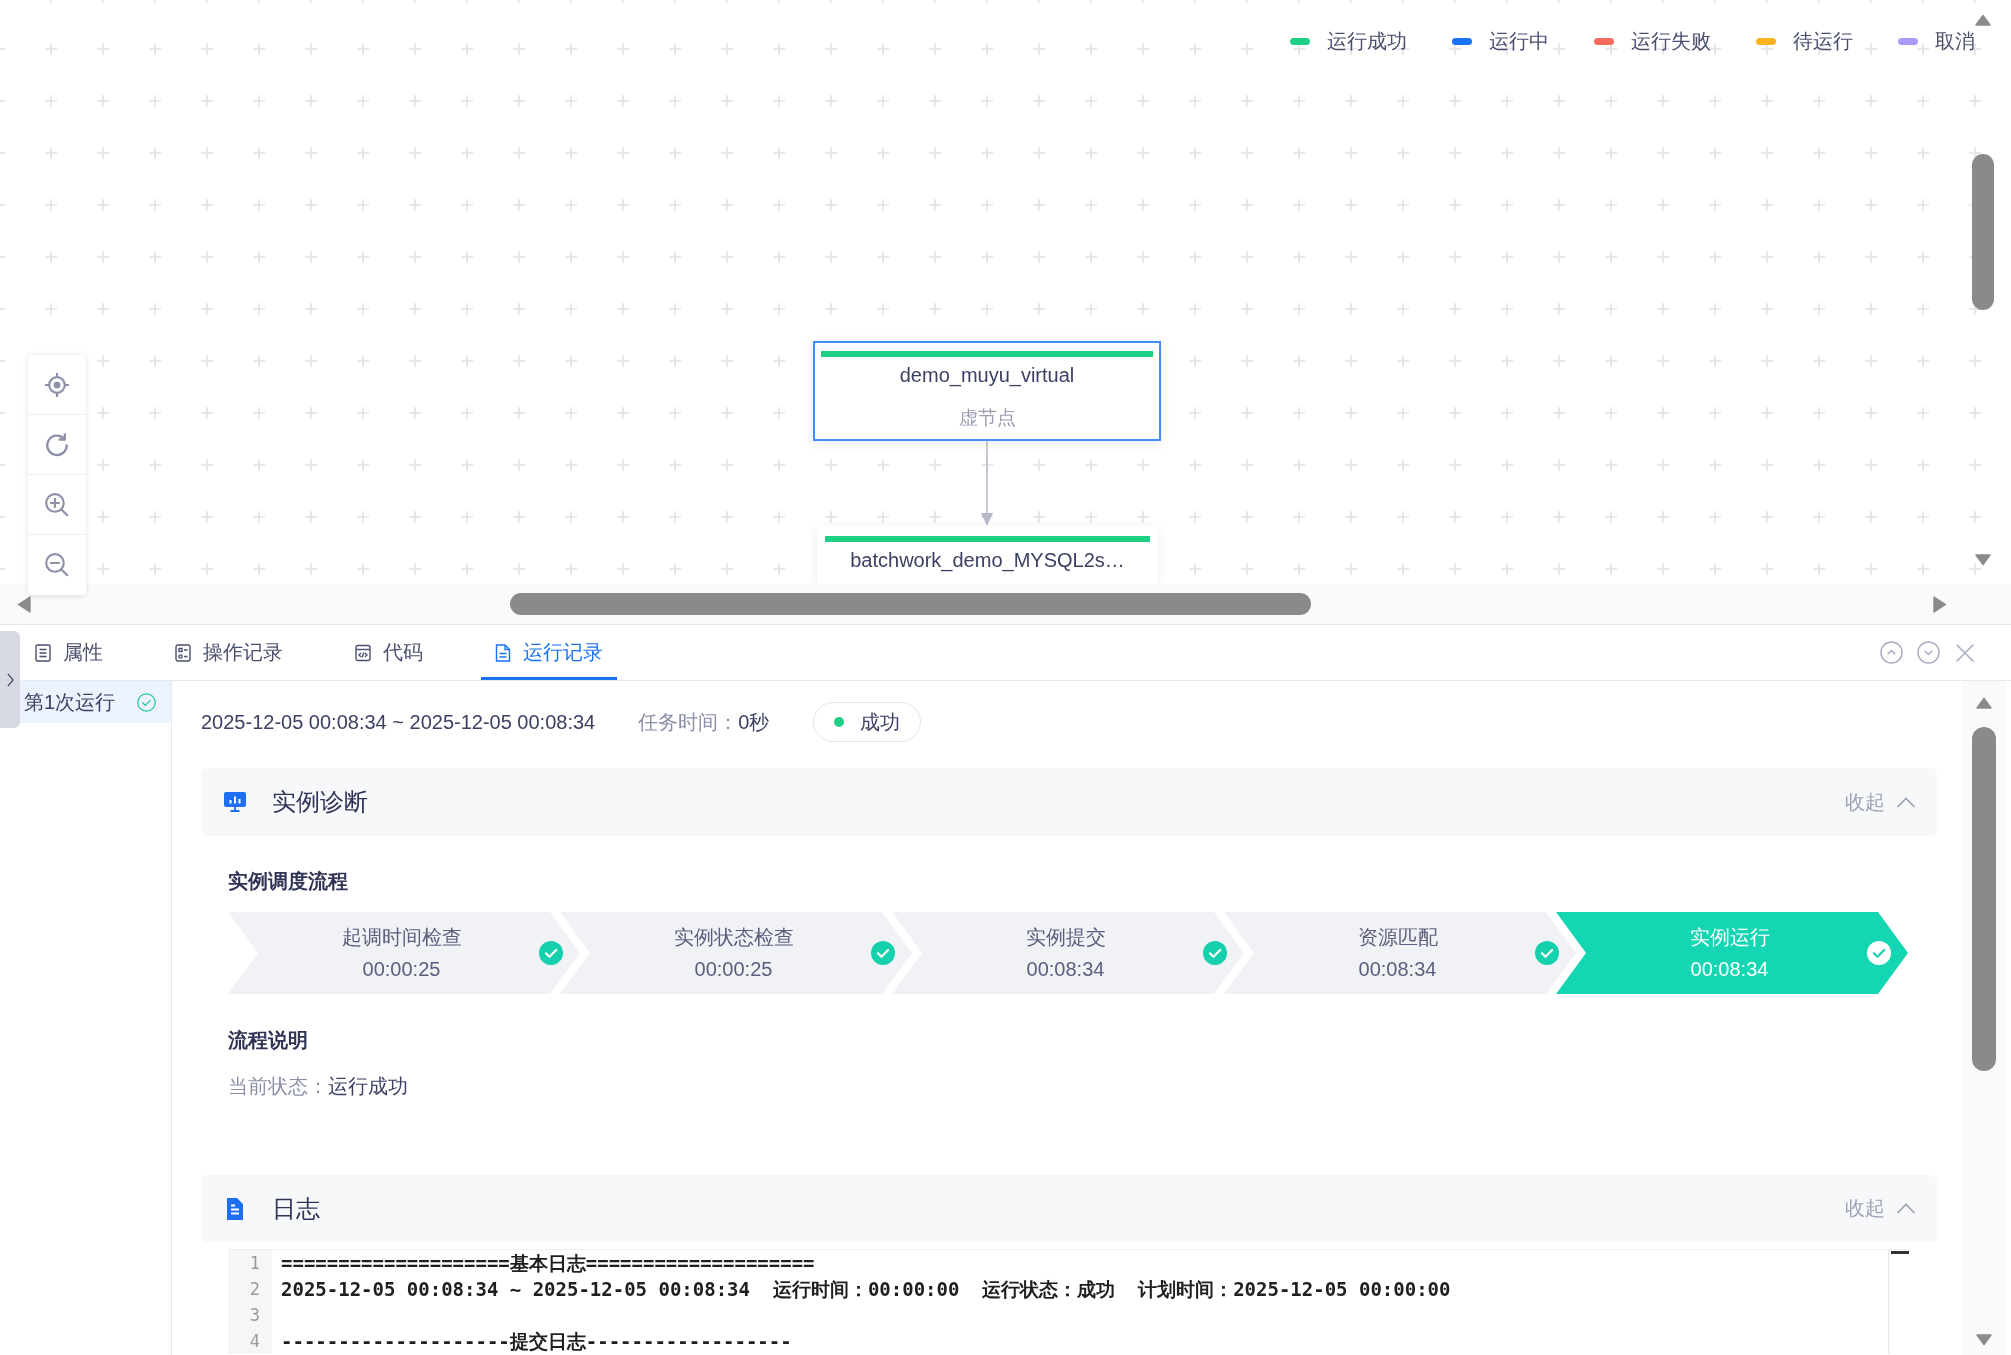 The image size is (2011, 1355). I want to click on time-range: 2025-12-05 00:08:34 ~ 2025-12-05 00:08:34, so click(398, 722).